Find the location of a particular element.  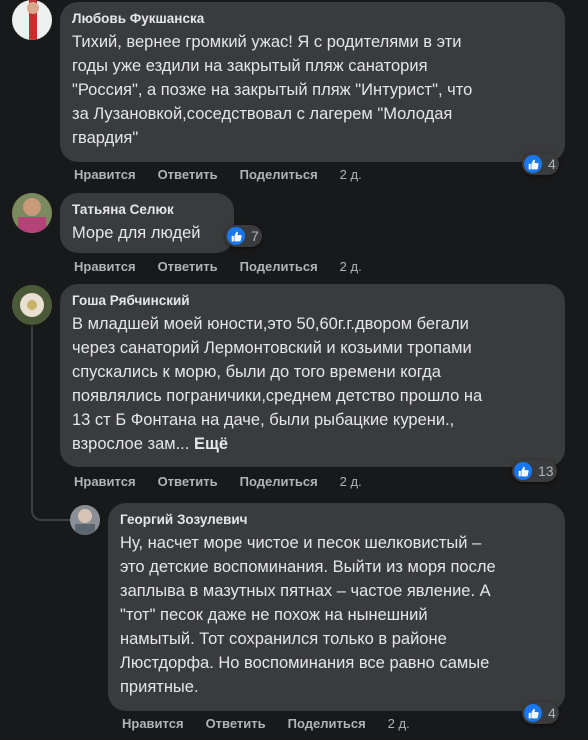

reaction-summary: 7 is located at coordinates (243, 236).